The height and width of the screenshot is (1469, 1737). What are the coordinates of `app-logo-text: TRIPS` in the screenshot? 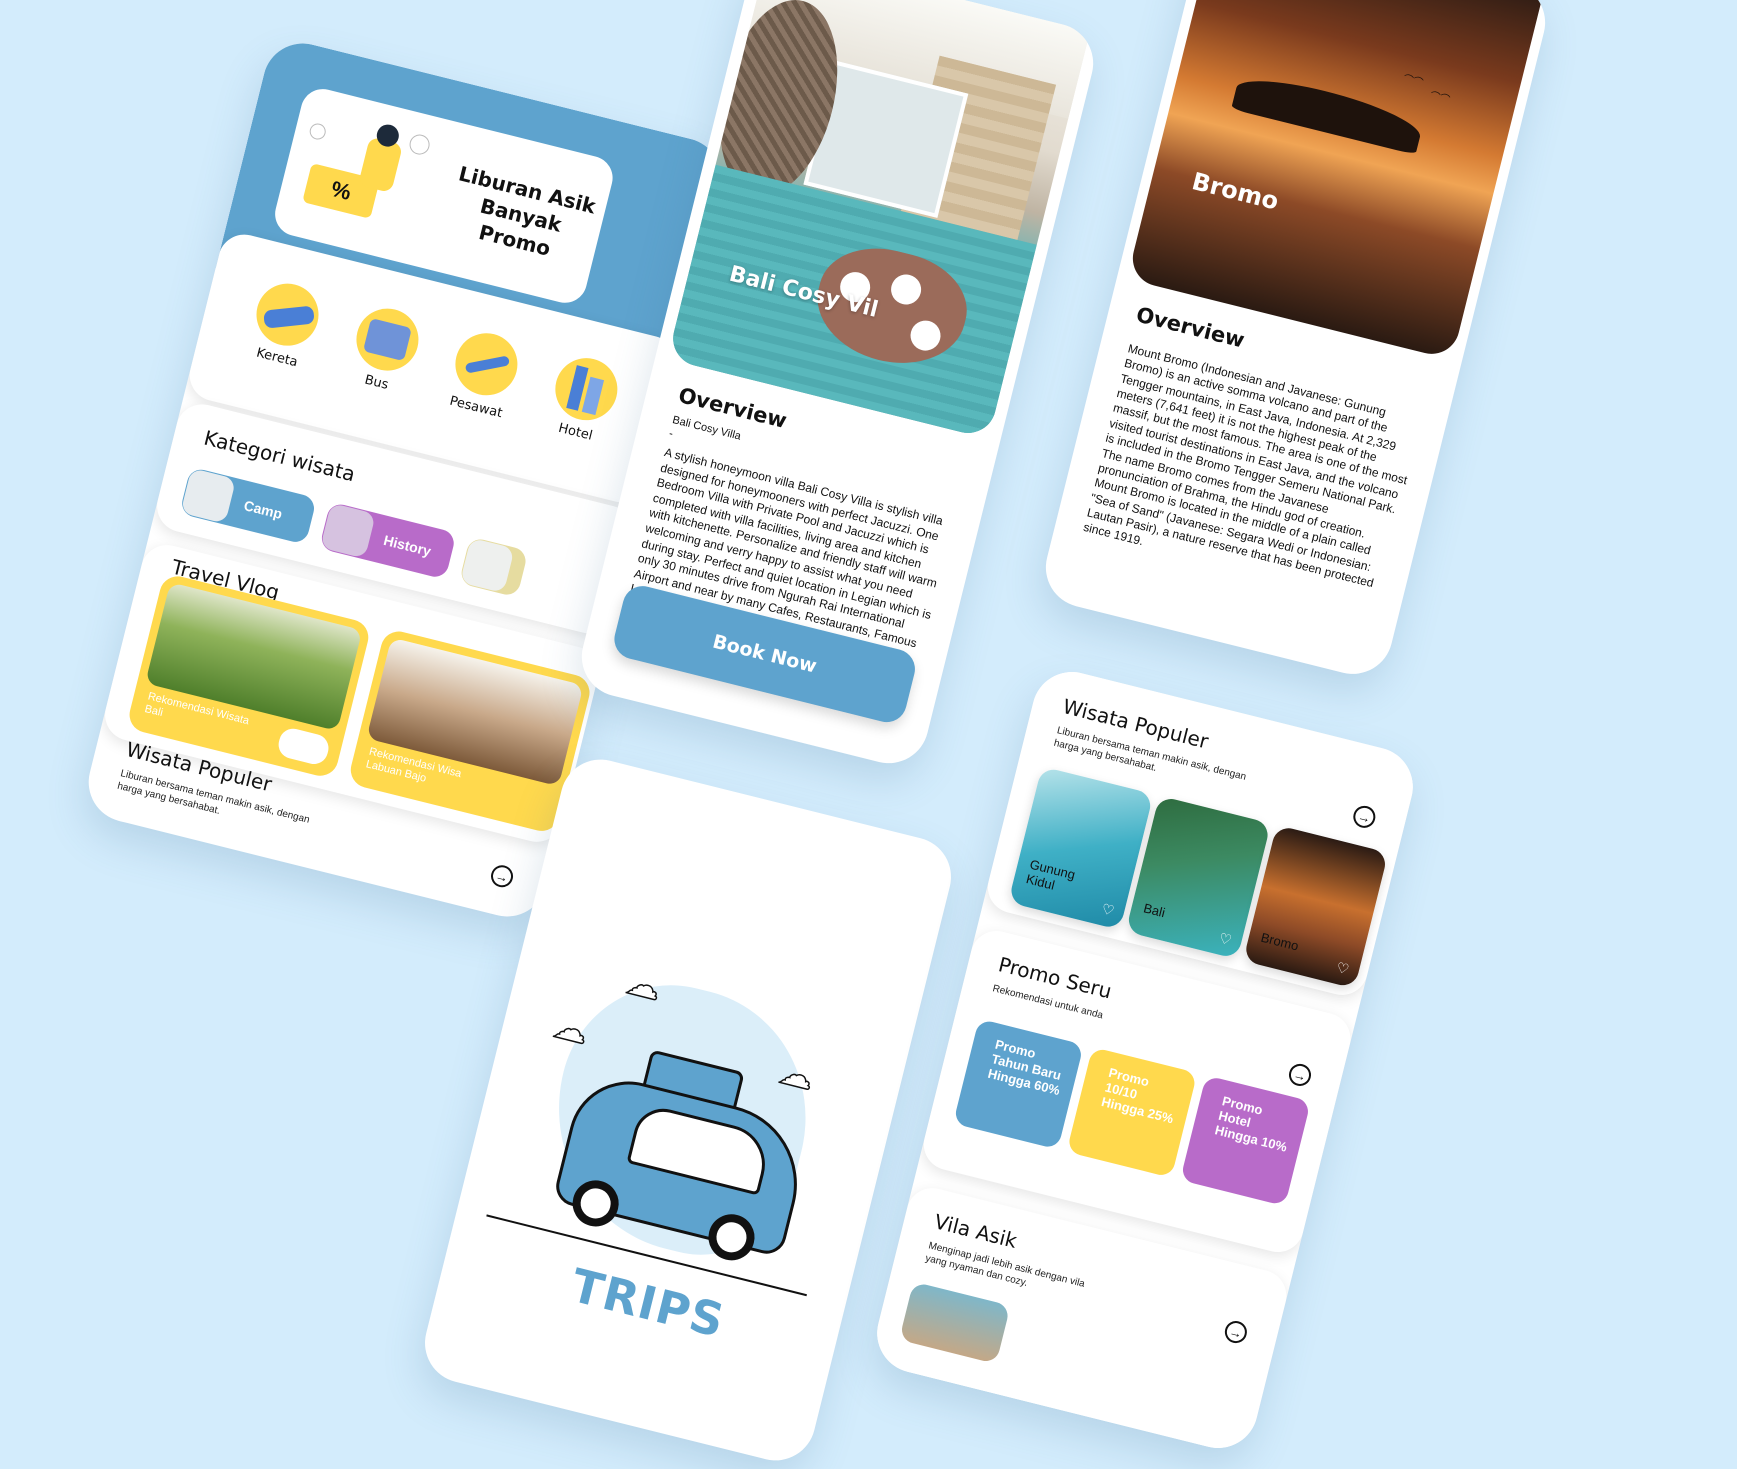 It's located at (648, 1303).